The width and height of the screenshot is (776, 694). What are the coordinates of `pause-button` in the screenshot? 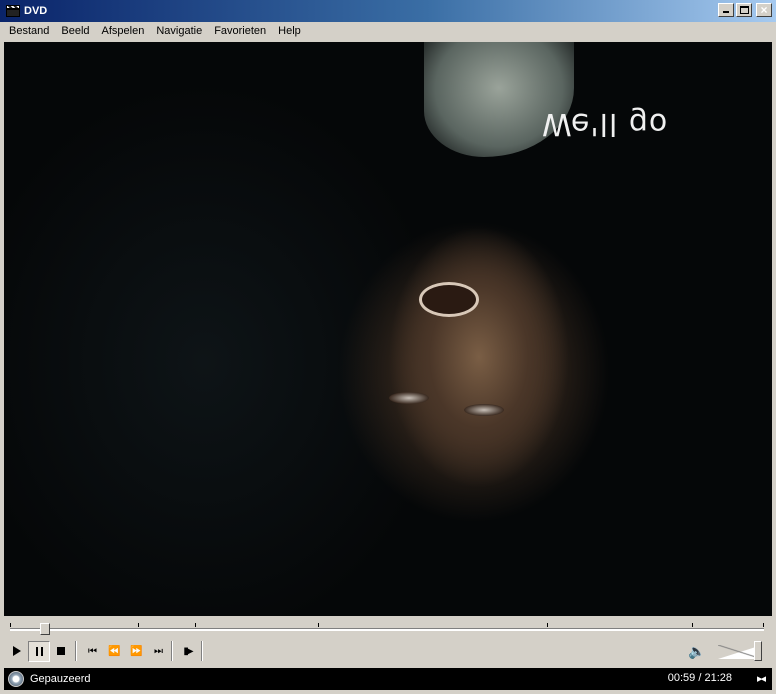 It's located at (39, 651).